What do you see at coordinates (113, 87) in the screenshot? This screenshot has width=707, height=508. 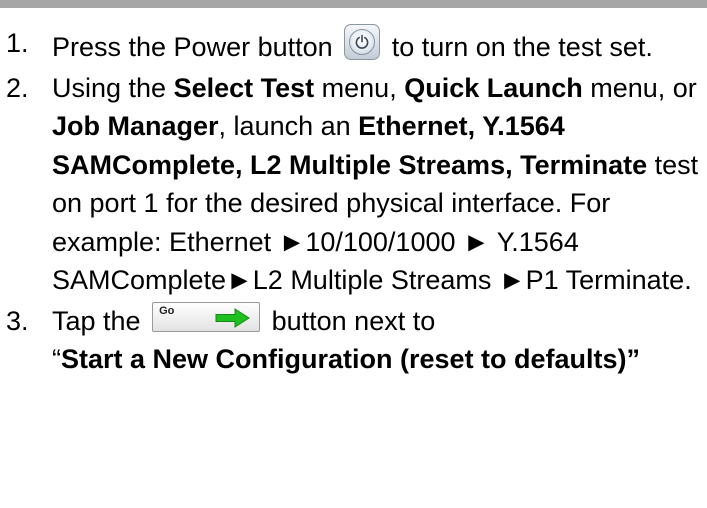 I see `step-text-segment: Using the` at bounding box center [113, 87].